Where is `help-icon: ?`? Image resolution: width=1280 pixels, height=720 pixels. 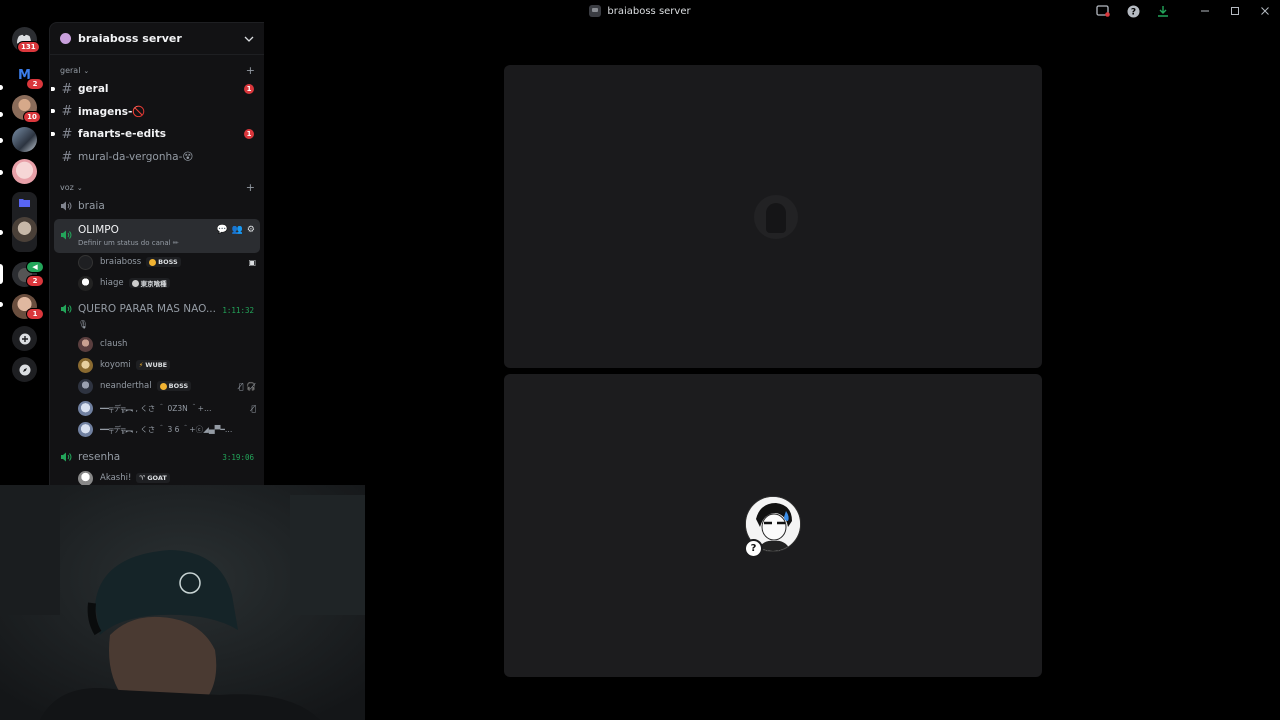
help-icon: ? is located at coordinates (1133, 11).